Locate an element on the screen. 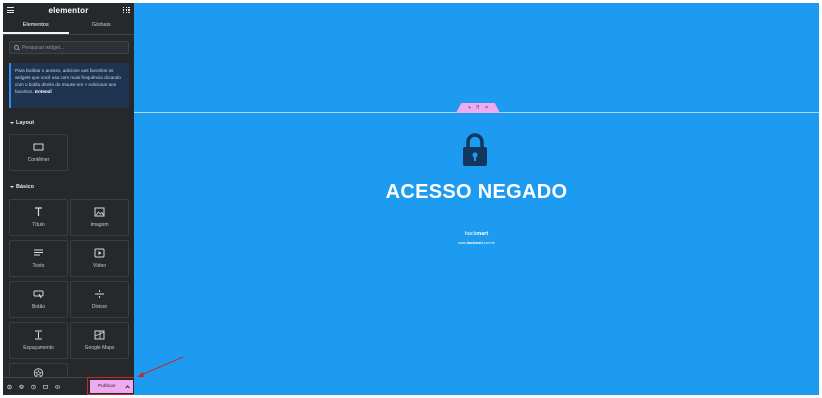 The image size is (822, 398). menu-icon is located at coordinates (10, 10).